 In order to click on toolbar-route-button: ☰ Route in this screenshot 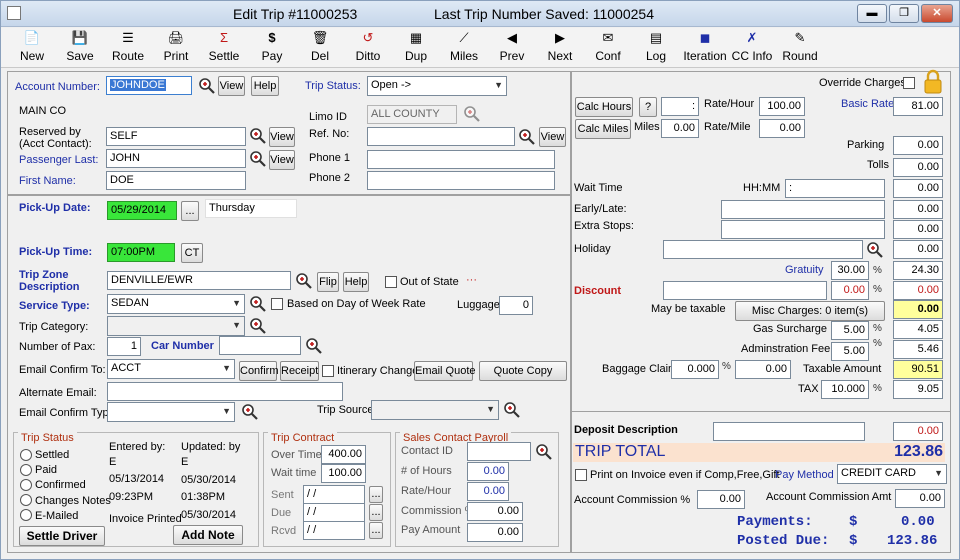, I will do `click(128, 48)`.